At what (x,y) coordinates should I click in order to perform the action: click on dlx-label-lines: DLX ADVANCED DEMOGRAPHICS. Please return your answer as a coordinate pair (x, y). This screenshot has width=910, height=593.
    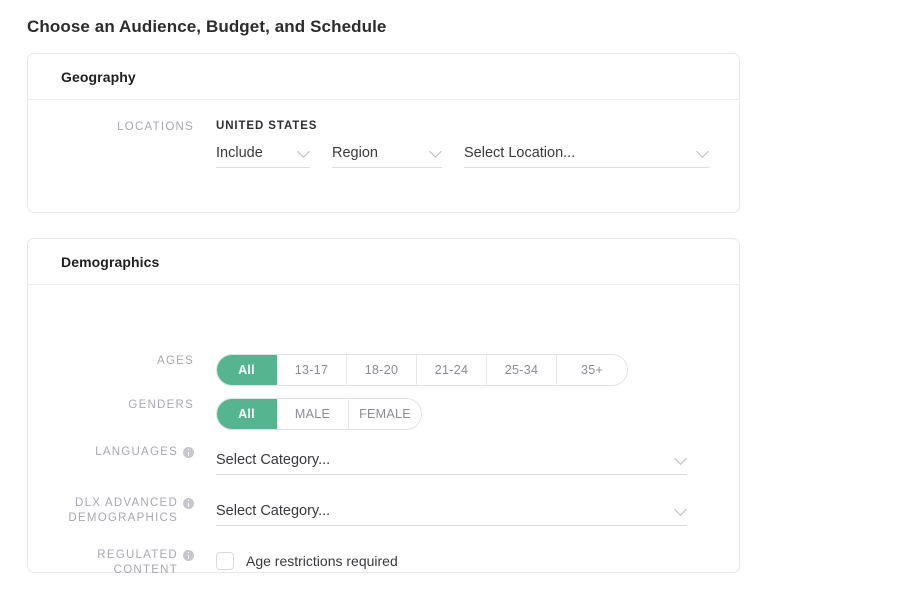
    Looking at the image, I should click on (123, 510).